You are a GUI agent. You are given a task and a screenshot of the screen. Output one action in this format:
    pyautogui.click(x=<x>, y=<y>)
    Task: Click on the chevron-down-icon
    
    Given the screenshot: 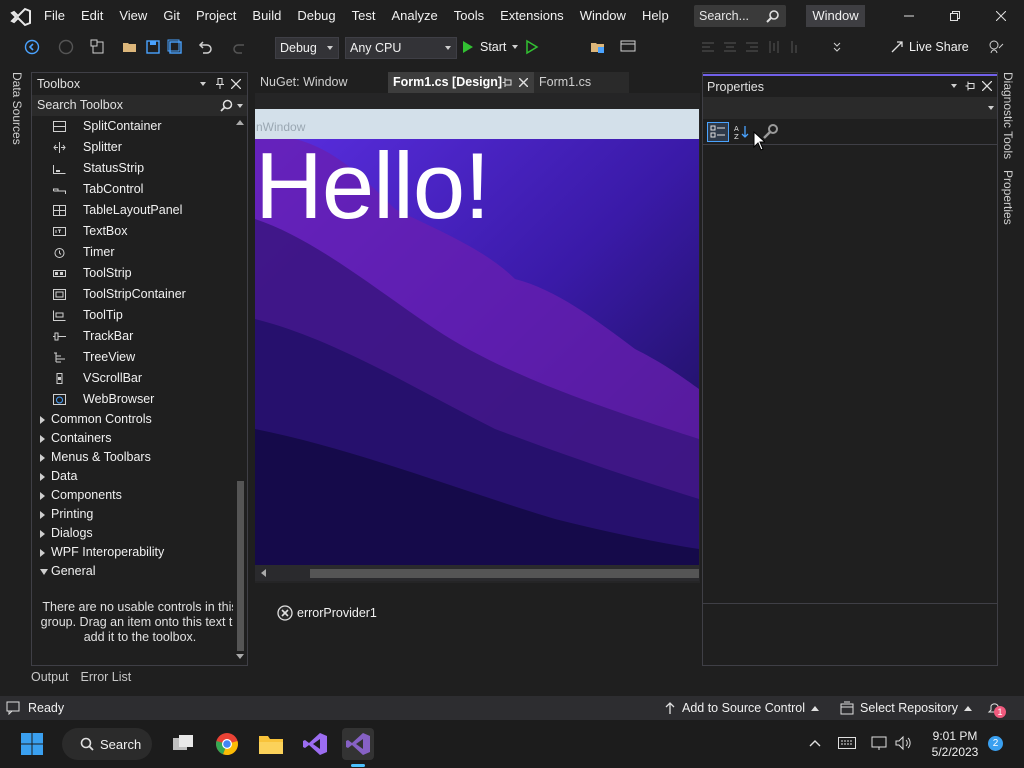 What is the action you would take?
    pyautogui.click(x=240, y=106)
    